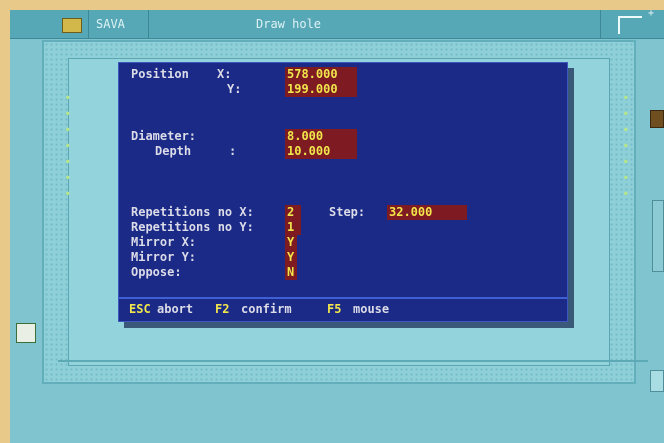 This screenshot has height=443, width=664. What do you see at coordinates (291, 272) in the screenshot?
I see `oppose-field: N` at bounding box center [291, 272].